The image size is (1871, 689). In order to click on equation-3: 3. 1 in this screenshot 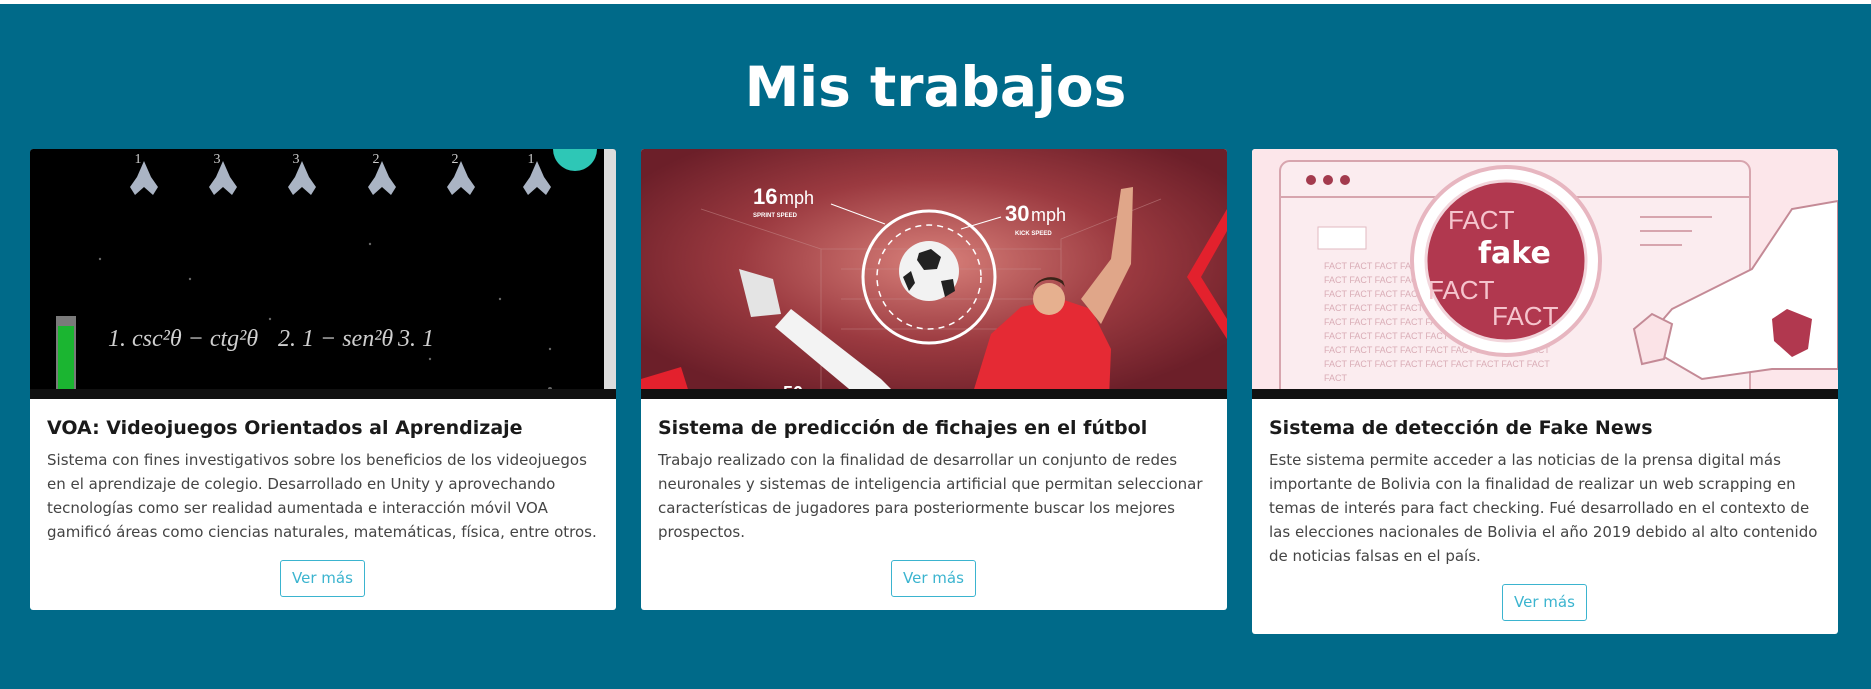, I will do `click(415, 339)`.